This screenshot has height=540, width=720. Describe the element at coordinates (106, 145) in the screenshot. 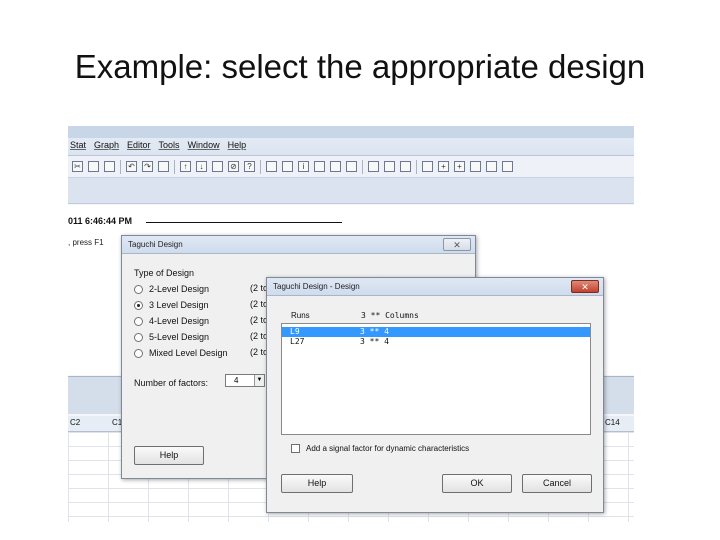

I see `menu-graph: Graph` at that location.